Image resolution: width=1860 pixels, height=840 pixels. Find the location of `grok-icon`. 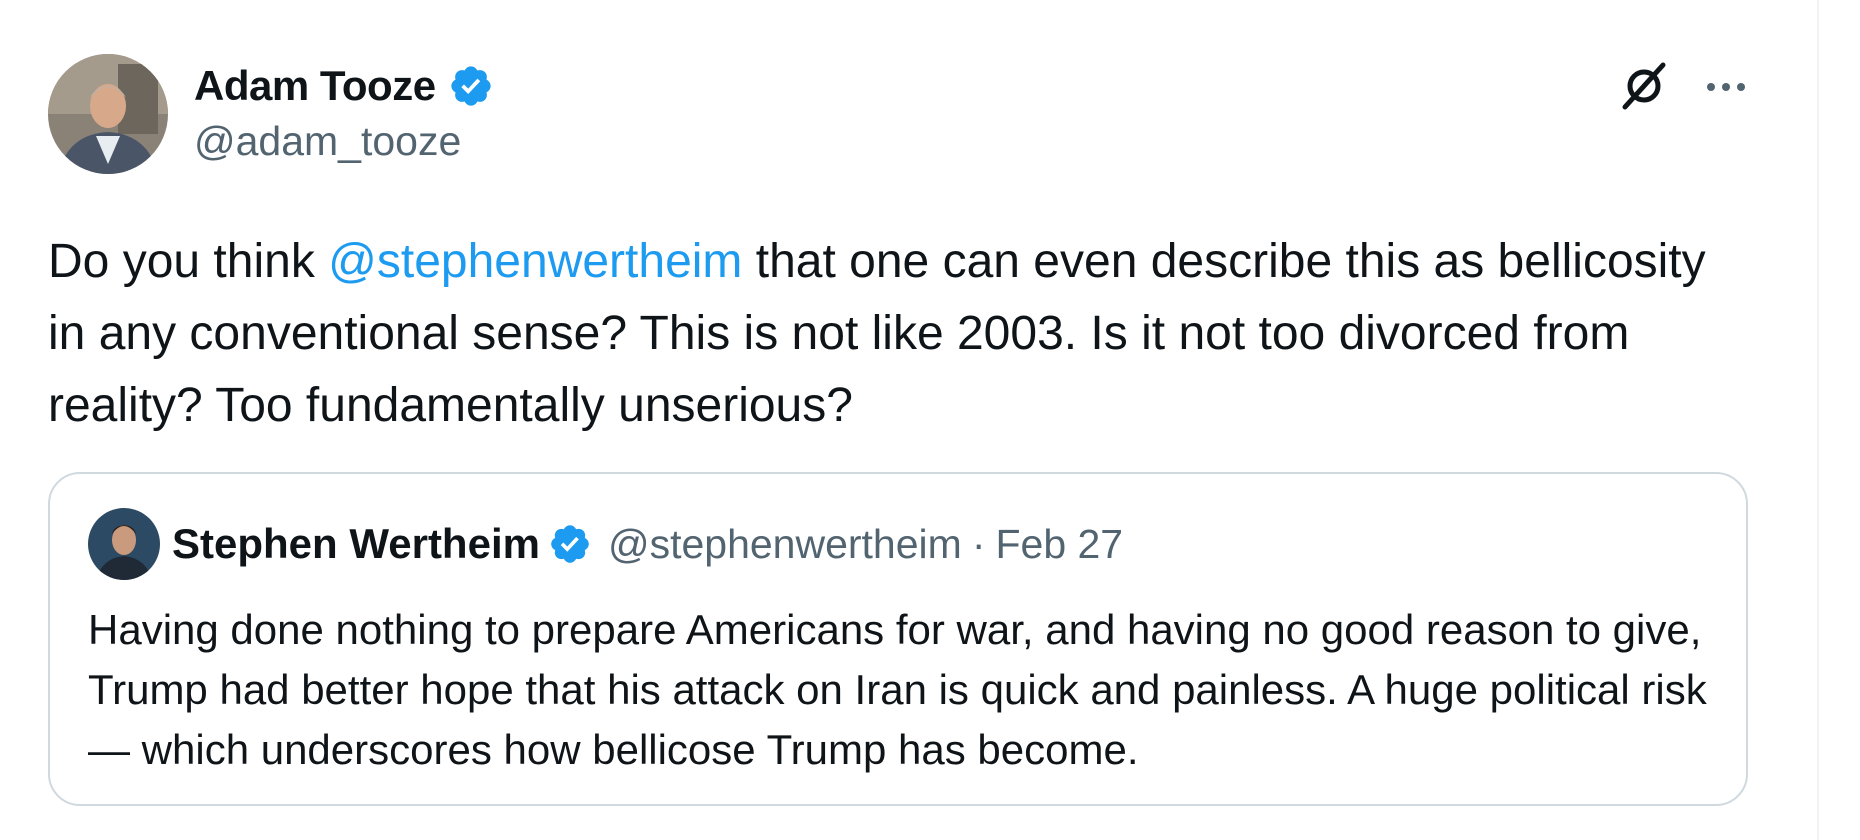

grok-icon is located at coordinates (1644, 86).